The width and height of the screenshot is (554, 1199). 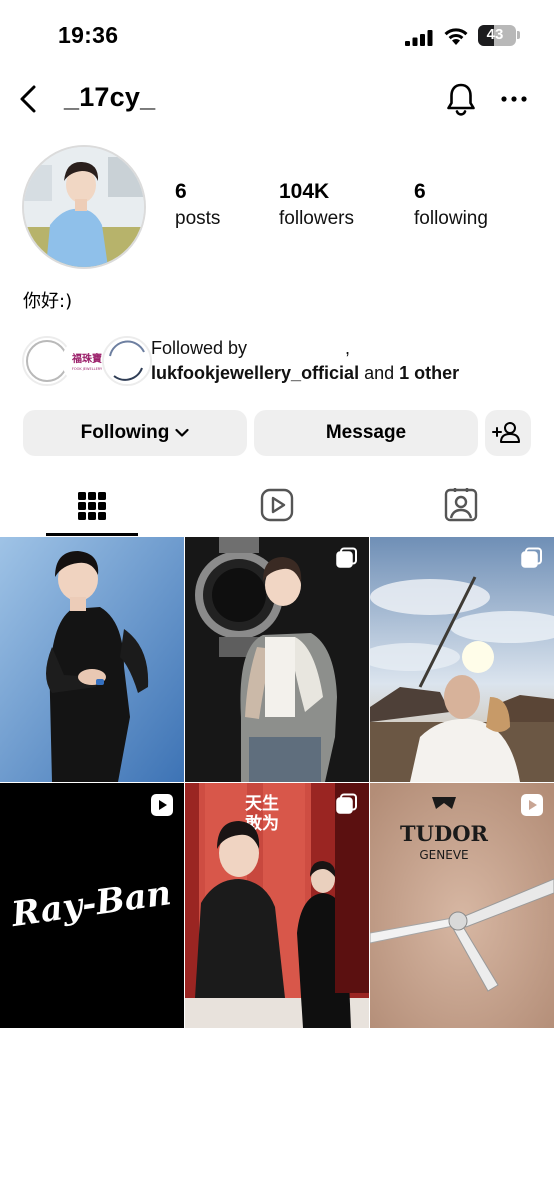 I want to click on mutual-and-text: and, so click(x=379, y=373).